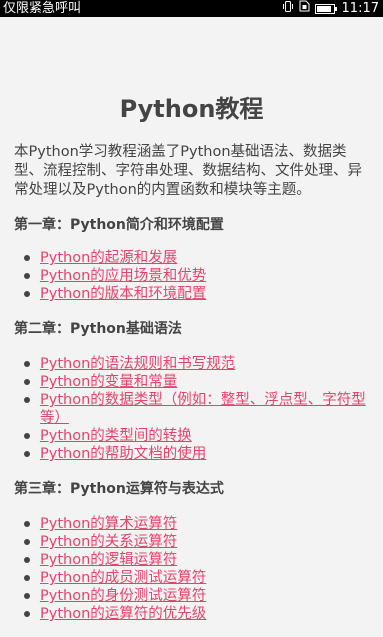  What do you see at coordinates (123, 614) in the screenshot?
I see `link-operator-precedence: Python的运算符的优先级` at bounding box center [123, 614].